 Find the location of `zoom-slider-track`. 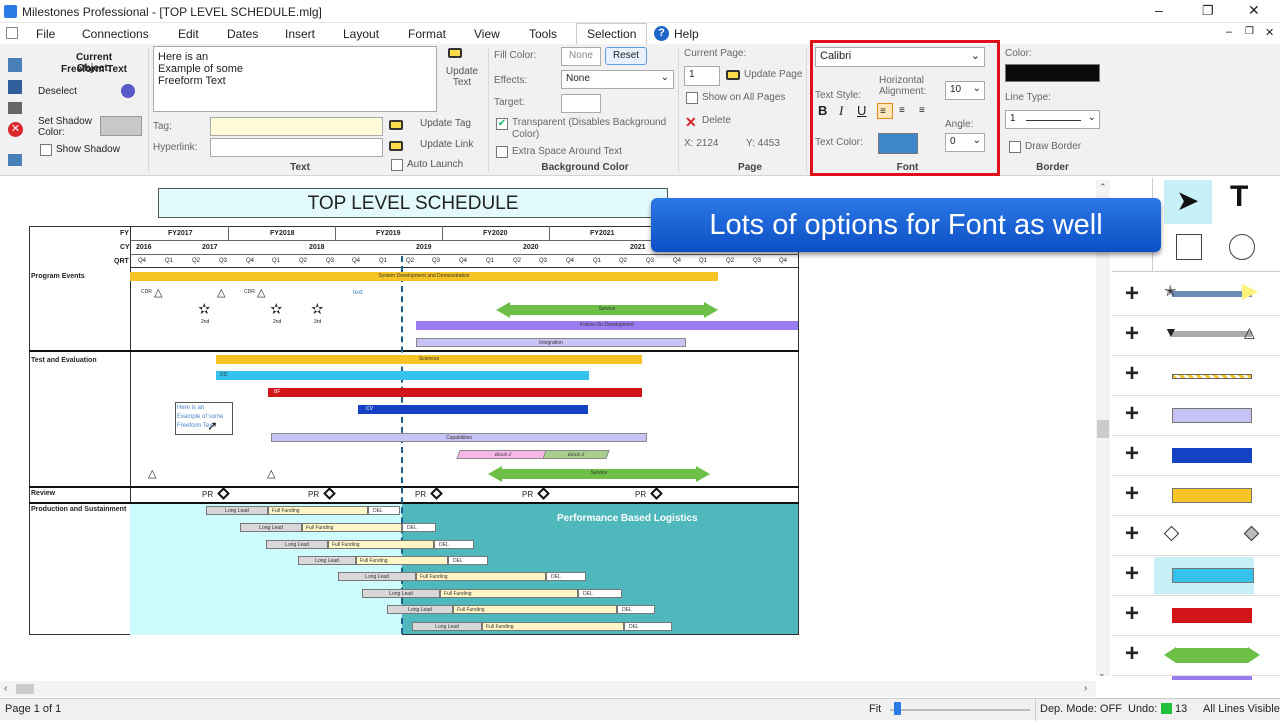

zoom-slider-track is located at coordinates (960, 710).